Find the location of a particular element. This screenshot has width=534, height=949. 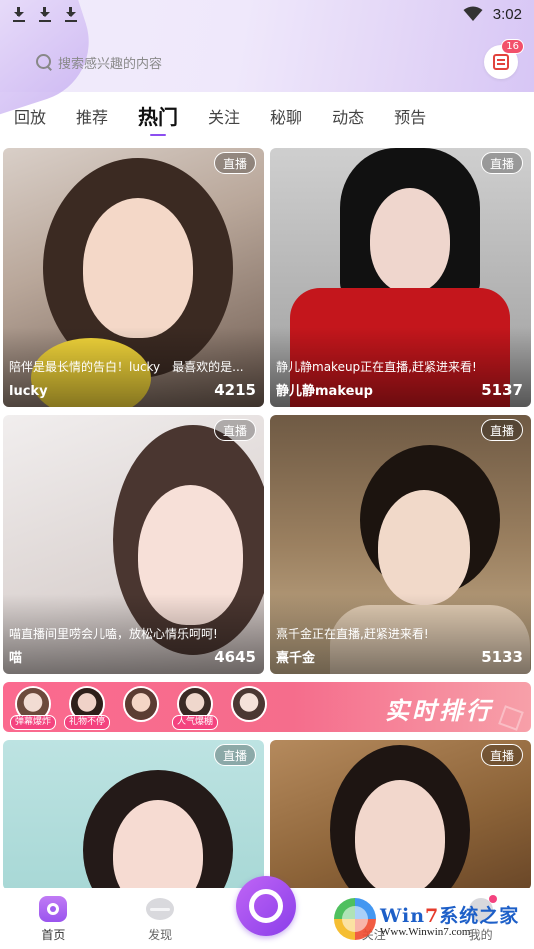

search-input: 搜索感兴趣的内容 is located at coordinates (252, 62).